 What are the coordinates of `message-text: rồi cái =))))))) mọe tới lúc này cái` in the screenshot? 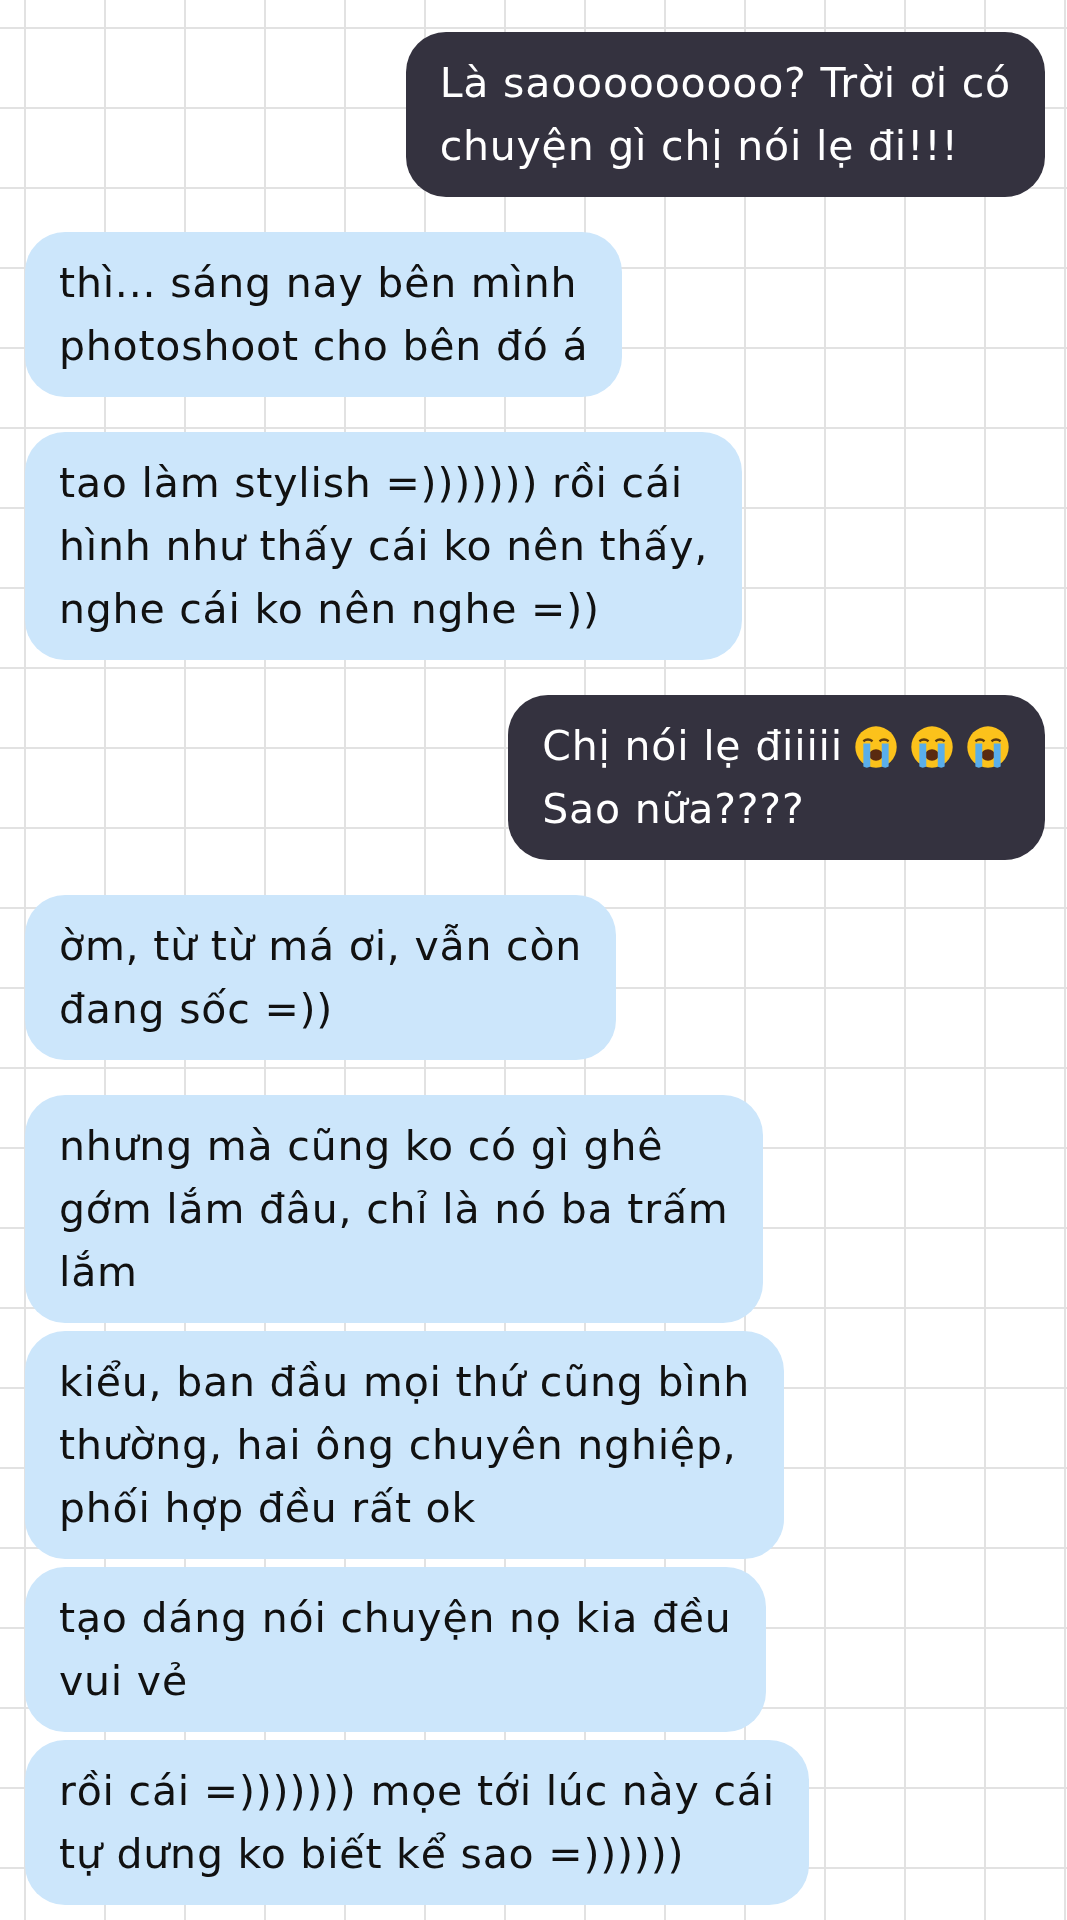 It's located at (417, 1791).